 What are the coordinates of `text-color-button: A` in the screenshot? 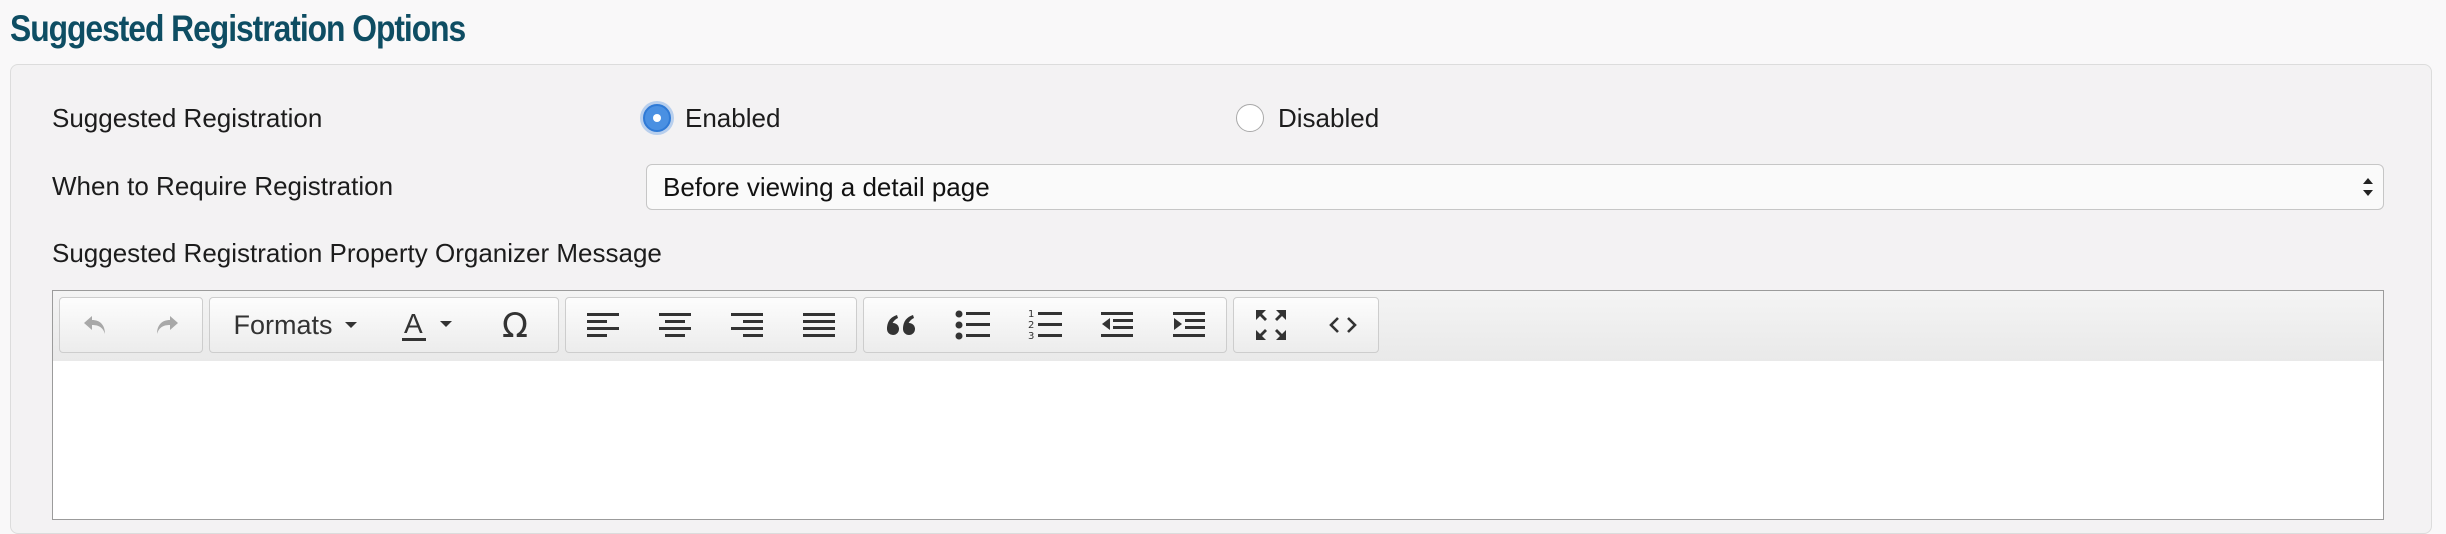 It's located at (428, 325).